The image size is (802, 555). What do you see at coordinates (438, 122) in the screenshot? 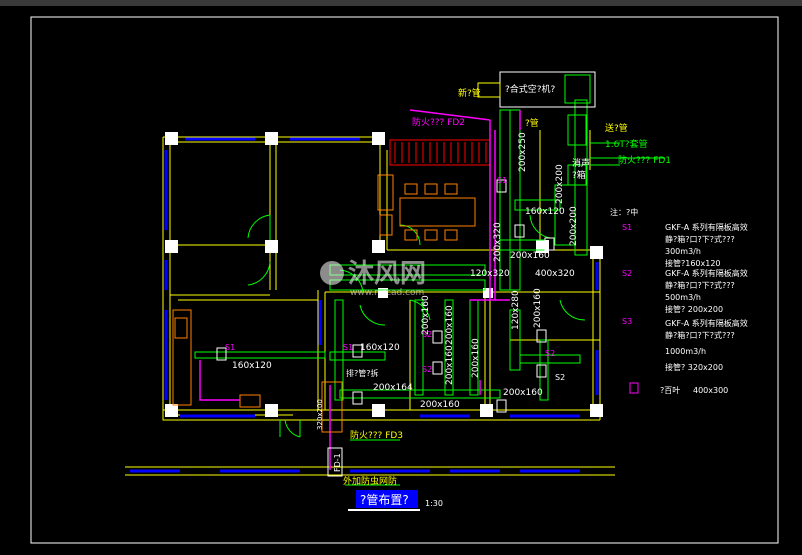
I see `fire-damper-fd2-label: 防火??? FD2` at bounding box center [438, 122].